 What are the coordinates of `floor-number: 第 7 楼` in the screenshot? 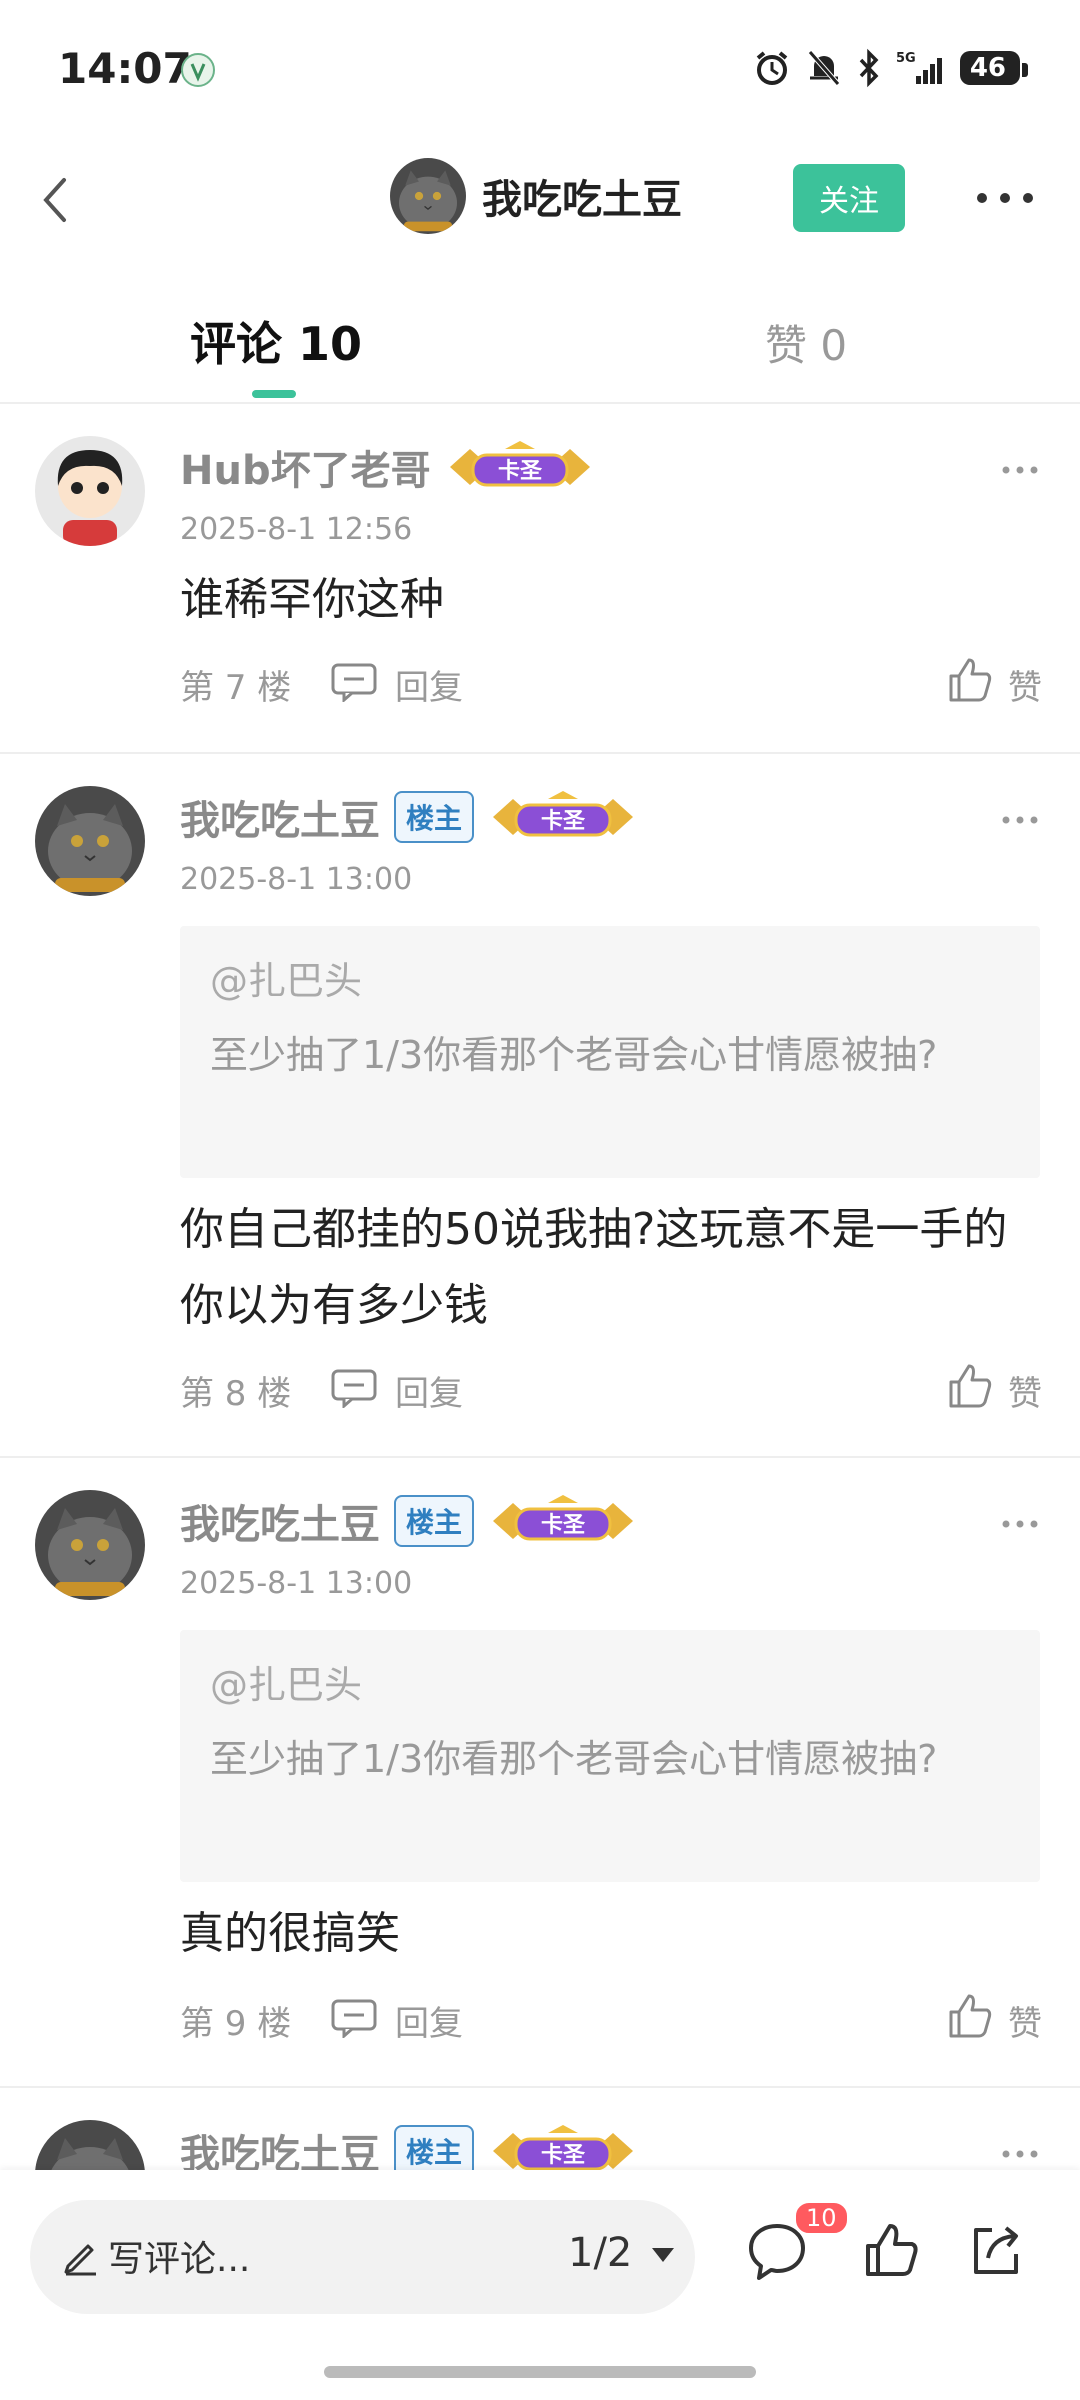 It's located at (236, 688).